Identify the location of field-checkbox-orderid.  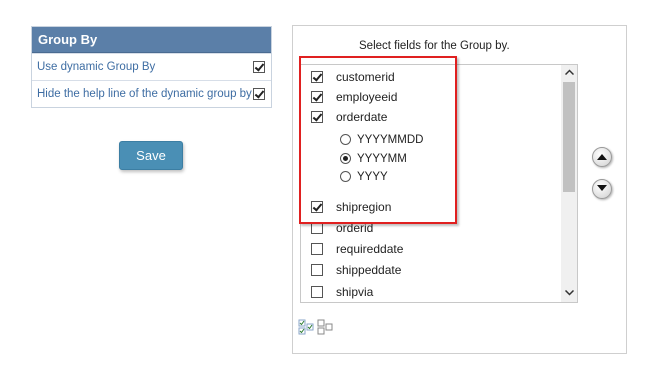
(317, 228).